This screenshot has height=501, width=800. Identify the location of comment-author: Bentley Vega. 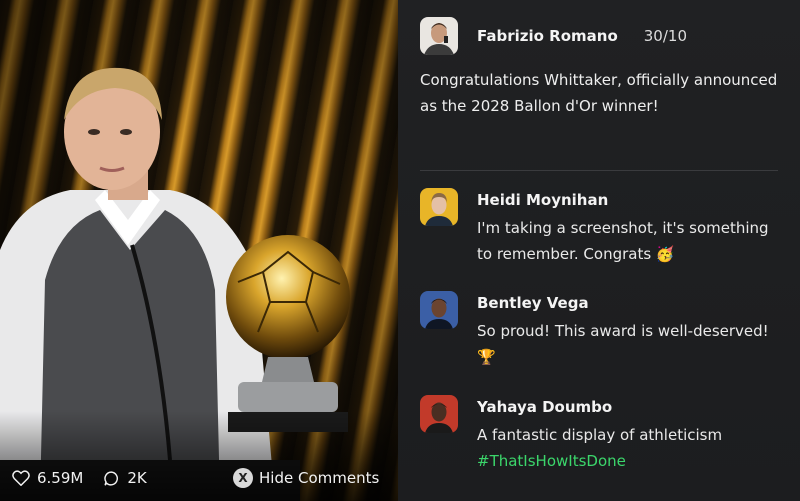
(632, 303).